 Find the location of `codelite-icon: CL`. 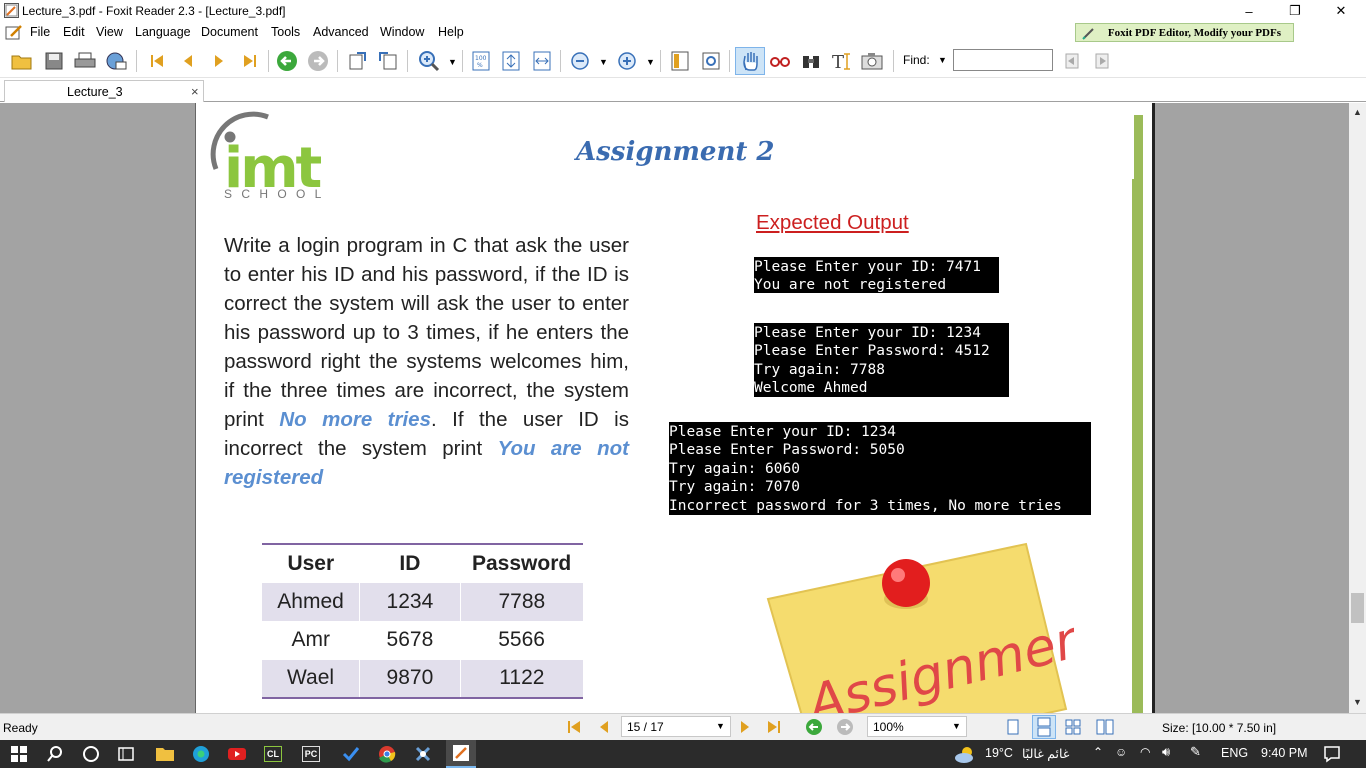

codelite-icon: CL is located at coordinates (273, 754).